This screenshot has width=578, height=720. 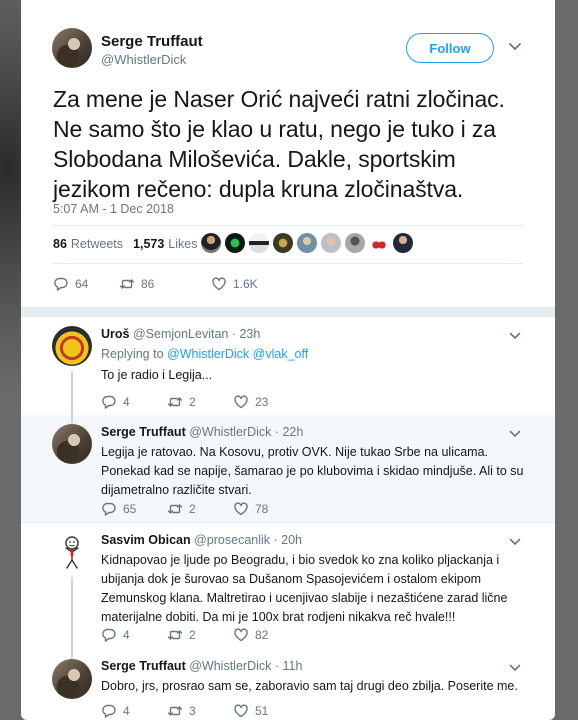 I want to click on like-count: 78, so click(x=262, y=509).